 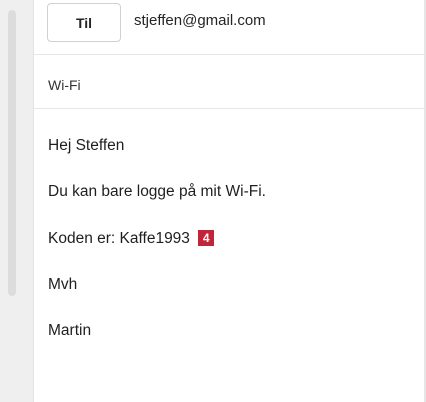 What do you see at coordinates (200, 20) in the screenshot?
I see `recipient-field: stjeffen@gmail.com` at bounding box center [200, 20].